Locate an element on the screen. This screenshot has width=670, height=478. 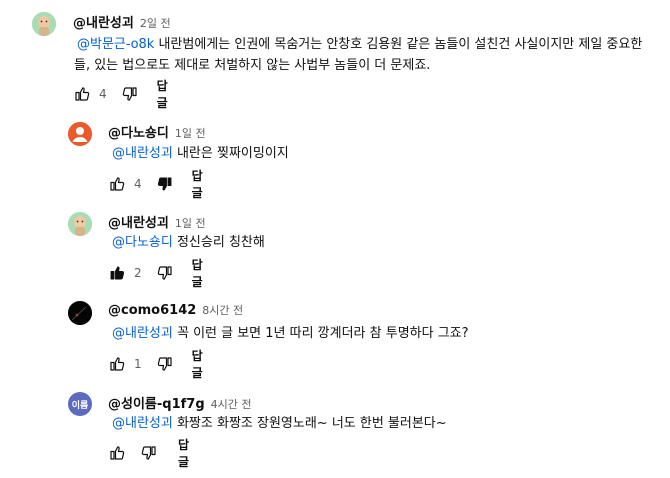
comment-time: 4시간 전 is located at coordinates (231, 404).